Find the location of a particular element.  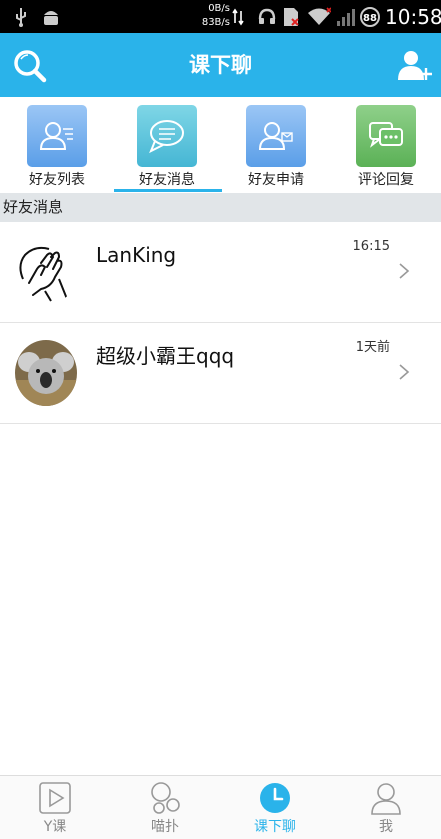

waving-hand-avatar-icon is located at coordinates (46, 272).